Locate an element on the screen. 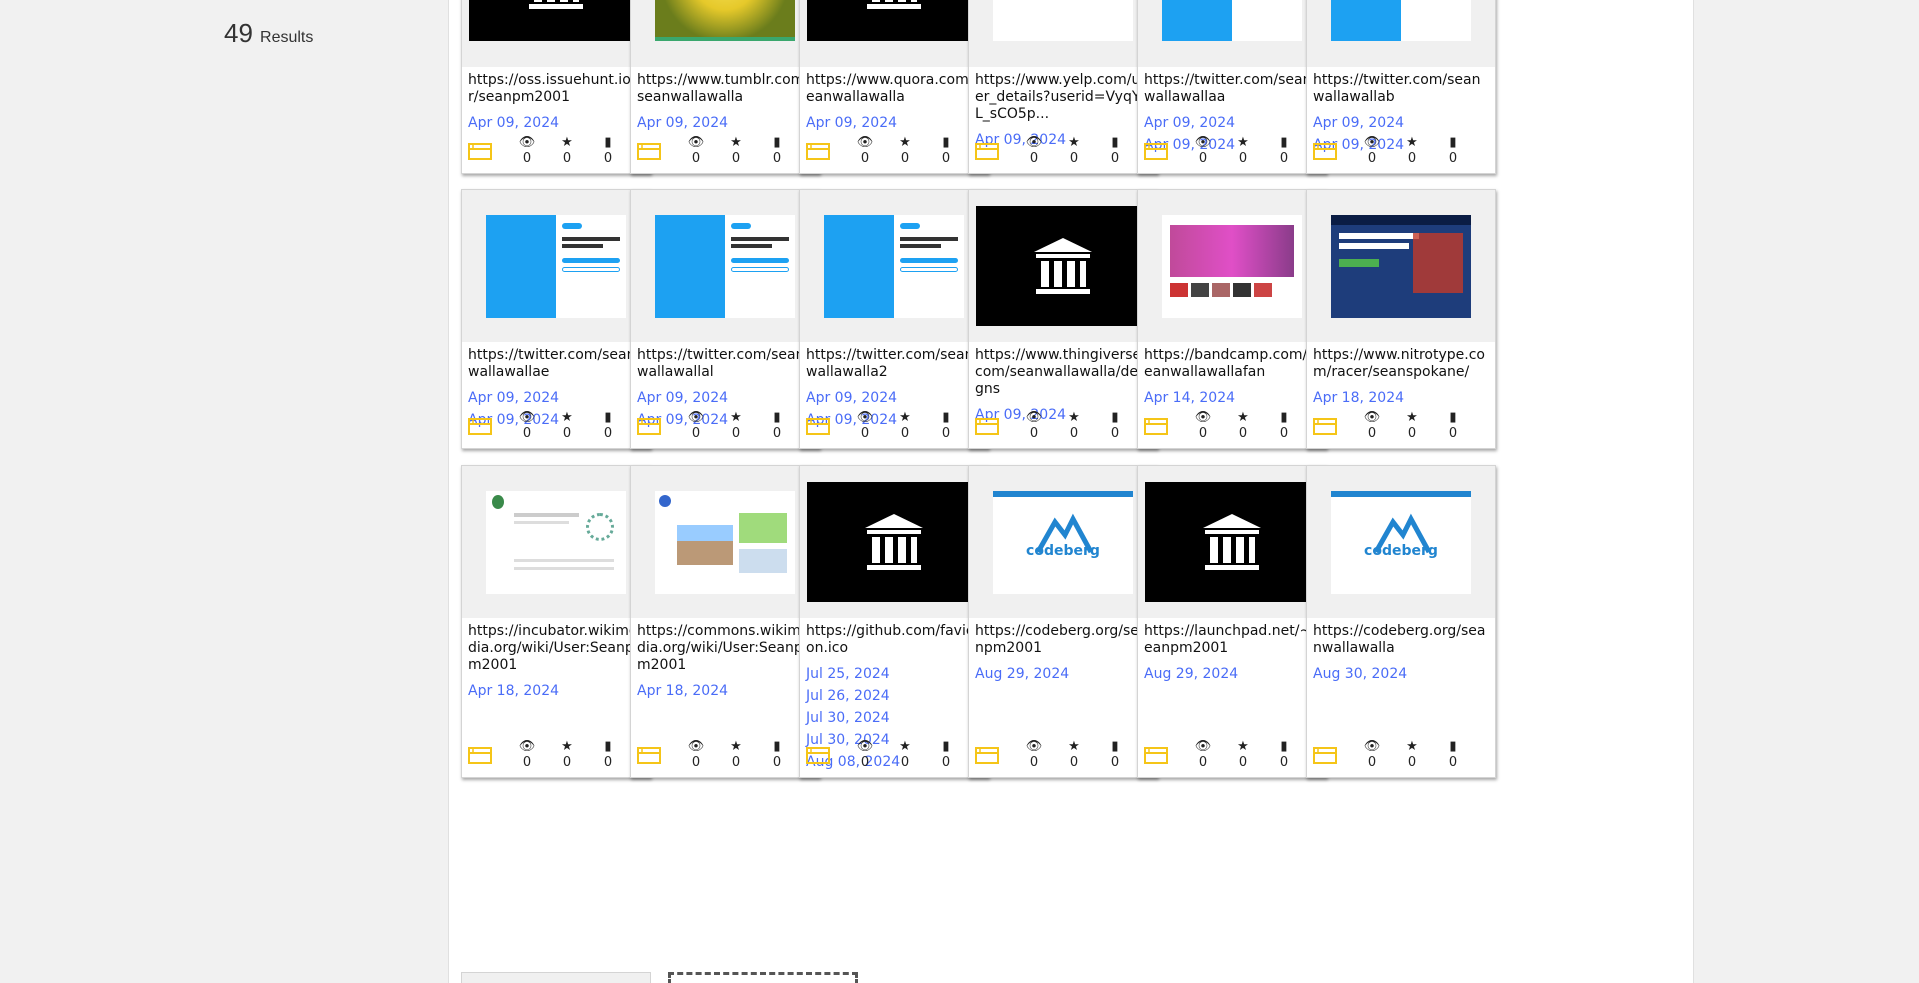  card-url-title: https://oss.issuehunt.io/r/seanpm2001 is located at coordinates (556, 86).